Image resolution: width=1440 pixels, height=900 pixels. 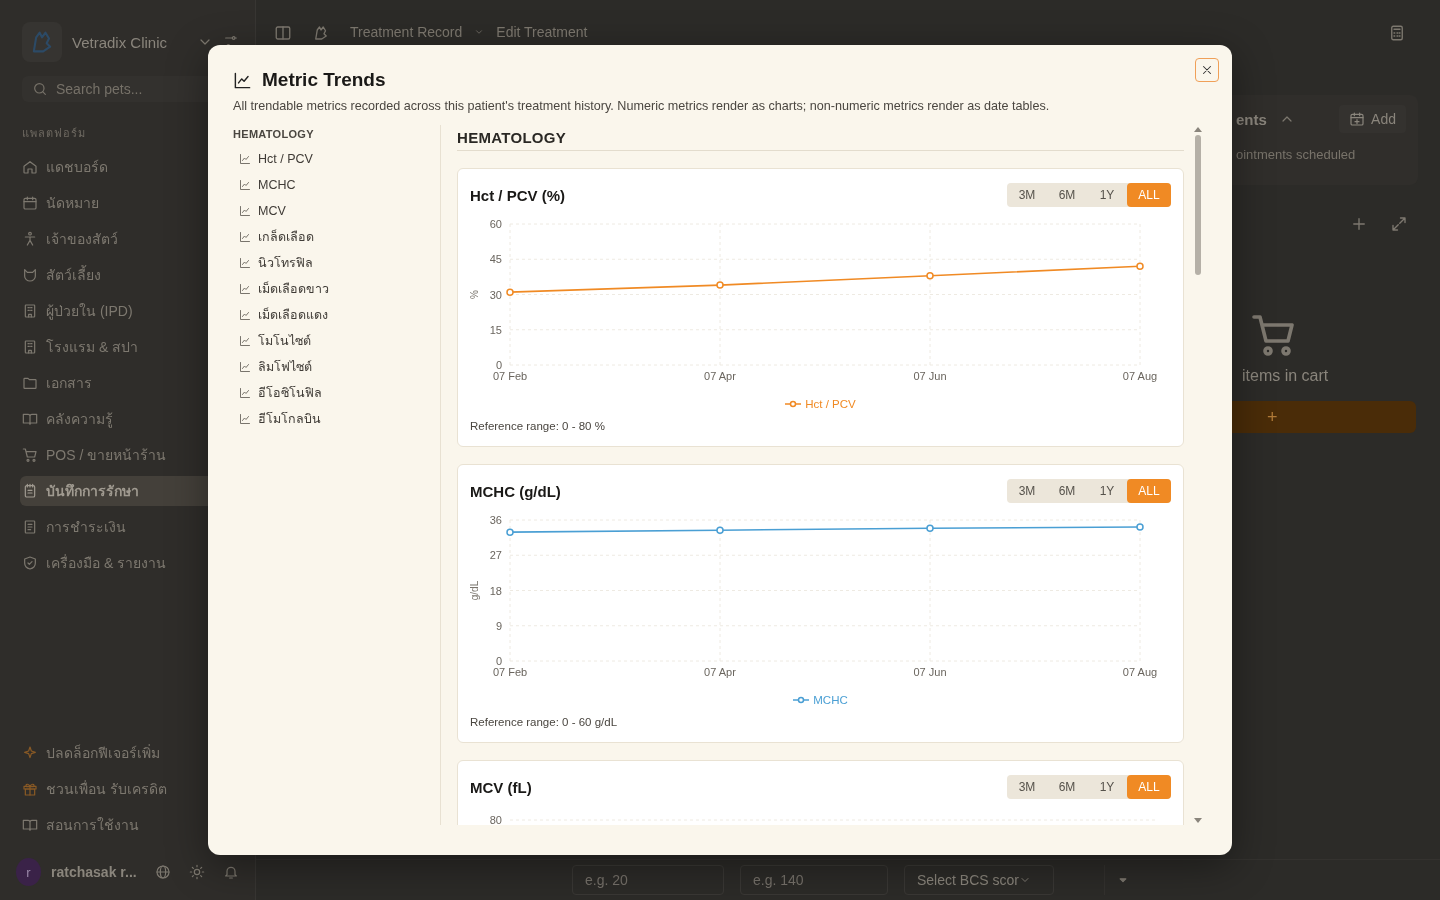 I want to click on notepad-icon, so click(x=30, y=491).